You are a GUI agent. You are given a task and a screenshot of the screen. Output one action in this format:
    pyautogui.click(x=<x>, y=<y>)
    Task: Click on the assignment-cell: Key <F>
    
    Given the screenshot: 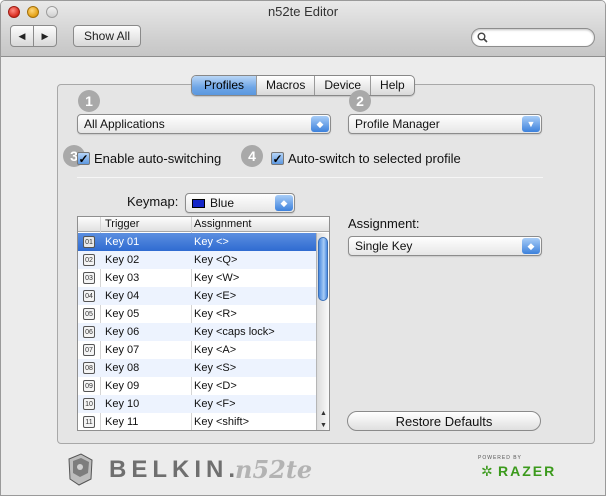 What is the action you would take?
    pyautogui.click(x=215, y=404)
    